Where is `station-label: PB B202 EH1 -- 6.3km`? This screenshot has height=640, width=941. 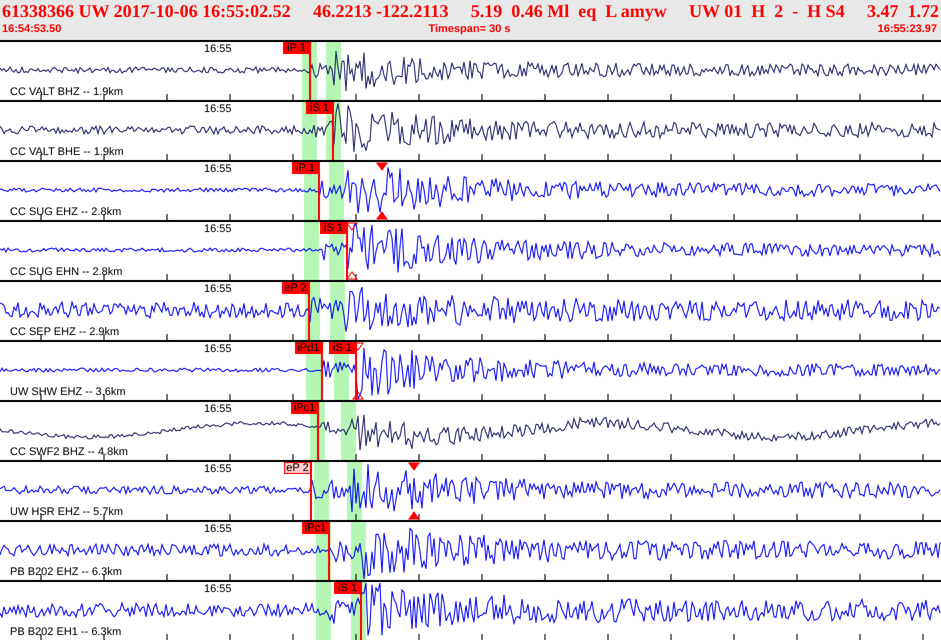 station-label: PB B202 EH1 -- 6.3km is located at coordinates (66, 632).